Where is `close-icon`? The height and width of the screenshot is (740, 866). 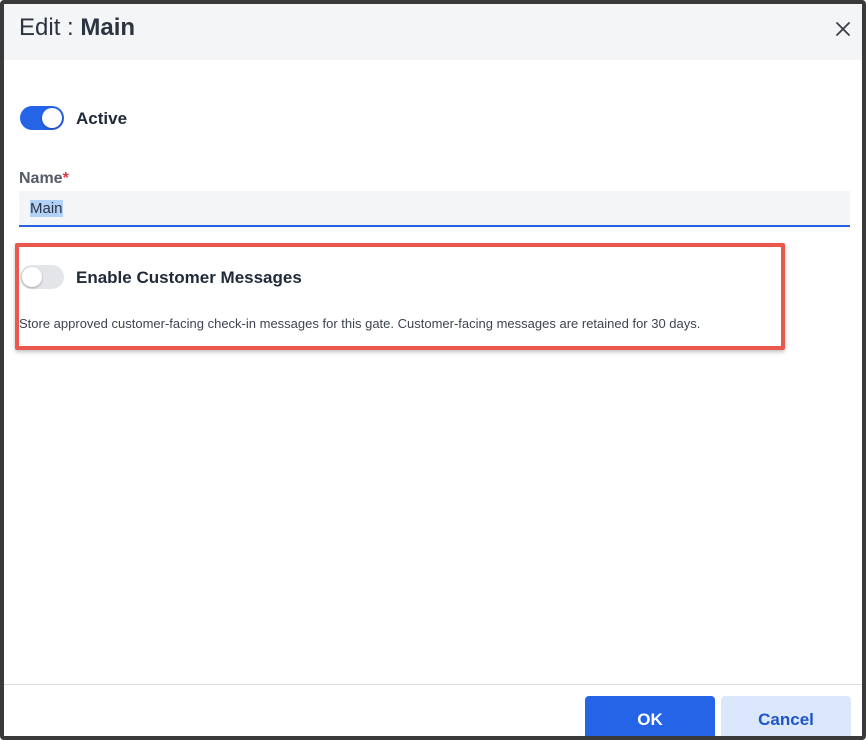 close-icon is located at coordinates (843, 29).